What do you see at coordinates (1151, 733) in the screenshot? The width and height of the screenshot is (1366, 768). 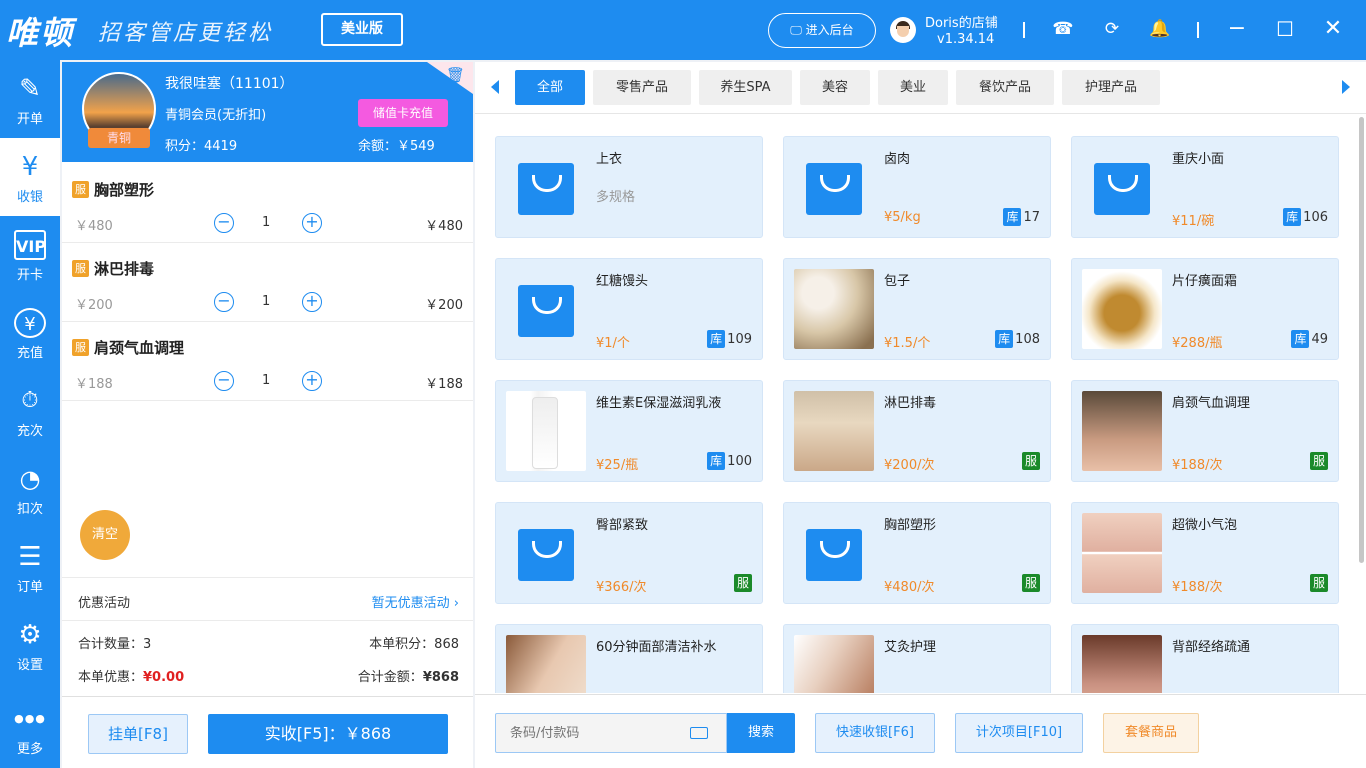 I see `package-goods-button: 套餐商品` at bounding box center [1151, 733].